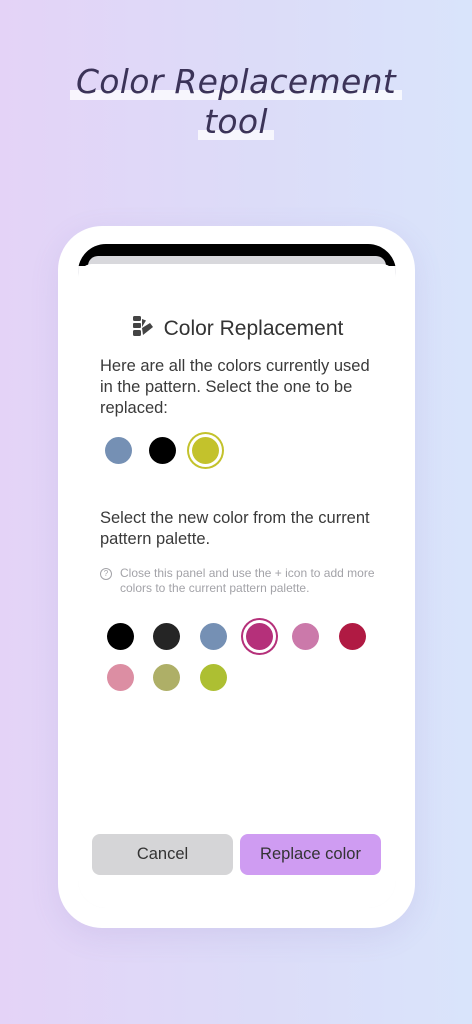 The width and height of the screenshot is (472, 1024). I want to click on cancel-button: Cancel, so click(162, 854).